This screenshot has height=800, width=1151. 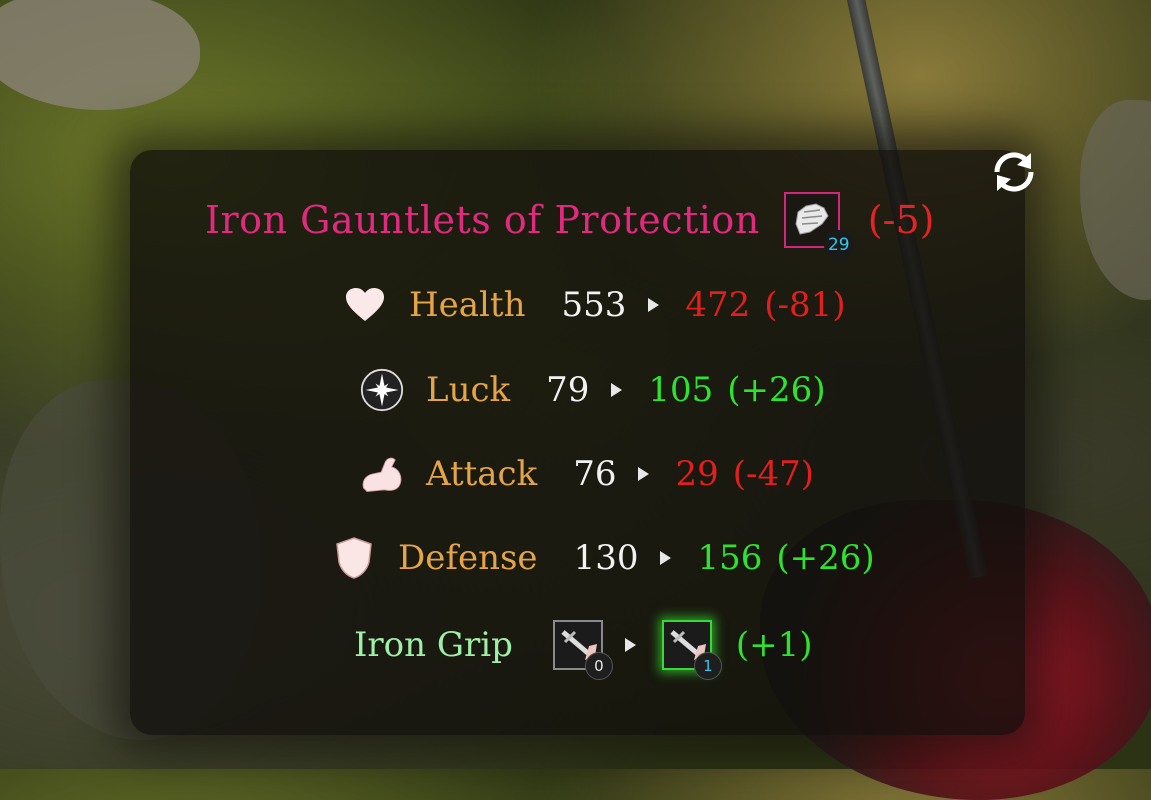 I want to click on skill-slot-current: 0, so click(x=582, y=650).